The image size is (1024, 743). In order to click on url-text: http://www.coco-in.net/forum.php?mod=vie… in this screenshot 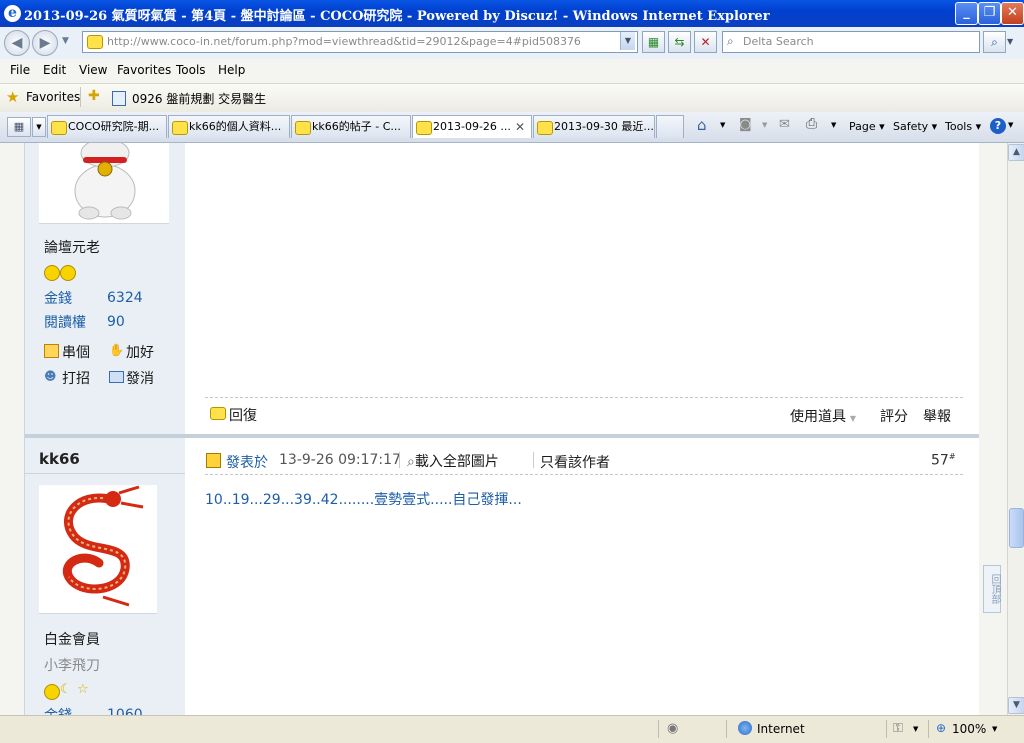, I will do `click(344, 41)`.